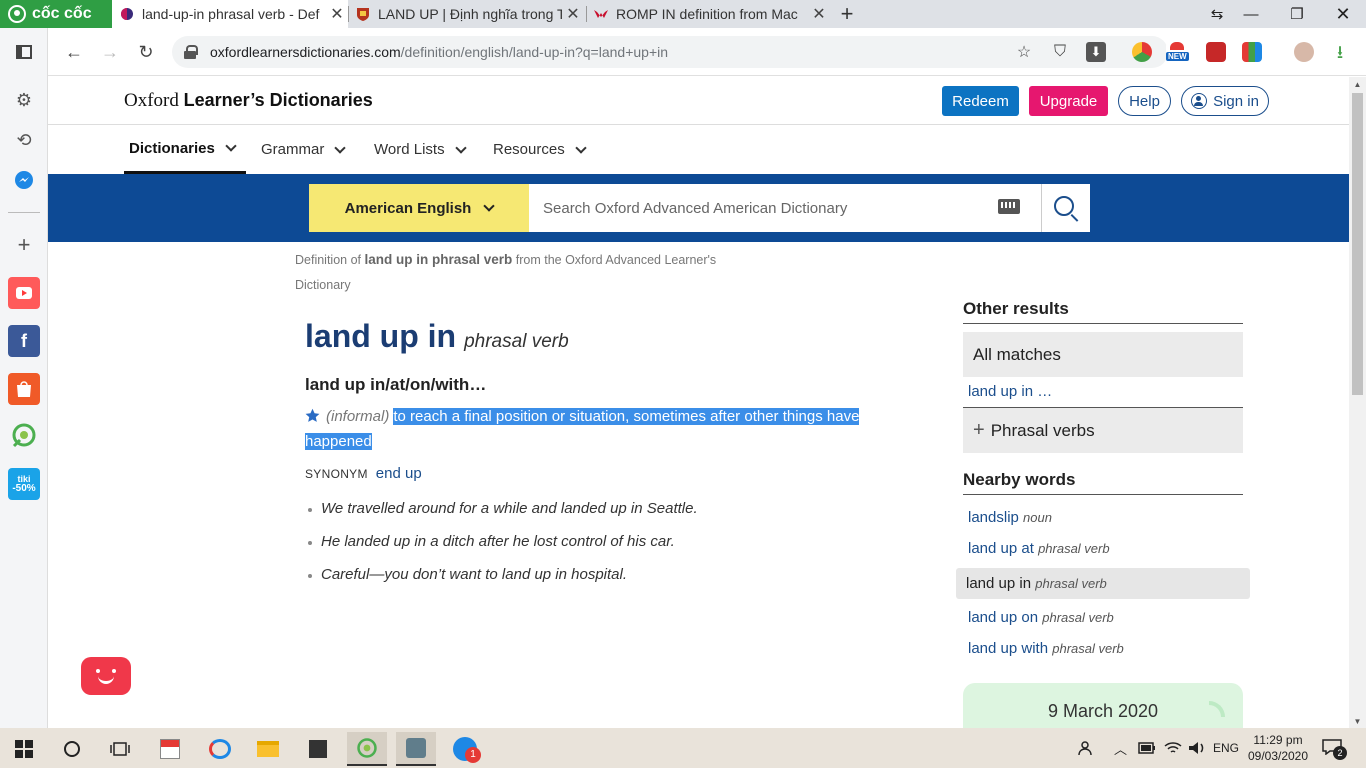 The image size is (1366, 768). Describe the element at coordinates (1357, 244) in the screenshot. I see `scrollbar-thumb` at that location.